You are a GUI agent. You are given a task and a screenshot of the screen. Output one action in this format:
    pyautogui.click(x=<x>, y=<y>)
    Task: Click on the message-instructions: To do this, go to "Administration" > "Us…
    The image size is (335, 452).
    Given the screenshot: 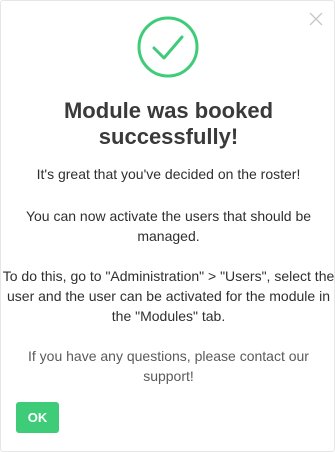 What is the action you would take?
    pyautogui.click(x=168, y=296)
    